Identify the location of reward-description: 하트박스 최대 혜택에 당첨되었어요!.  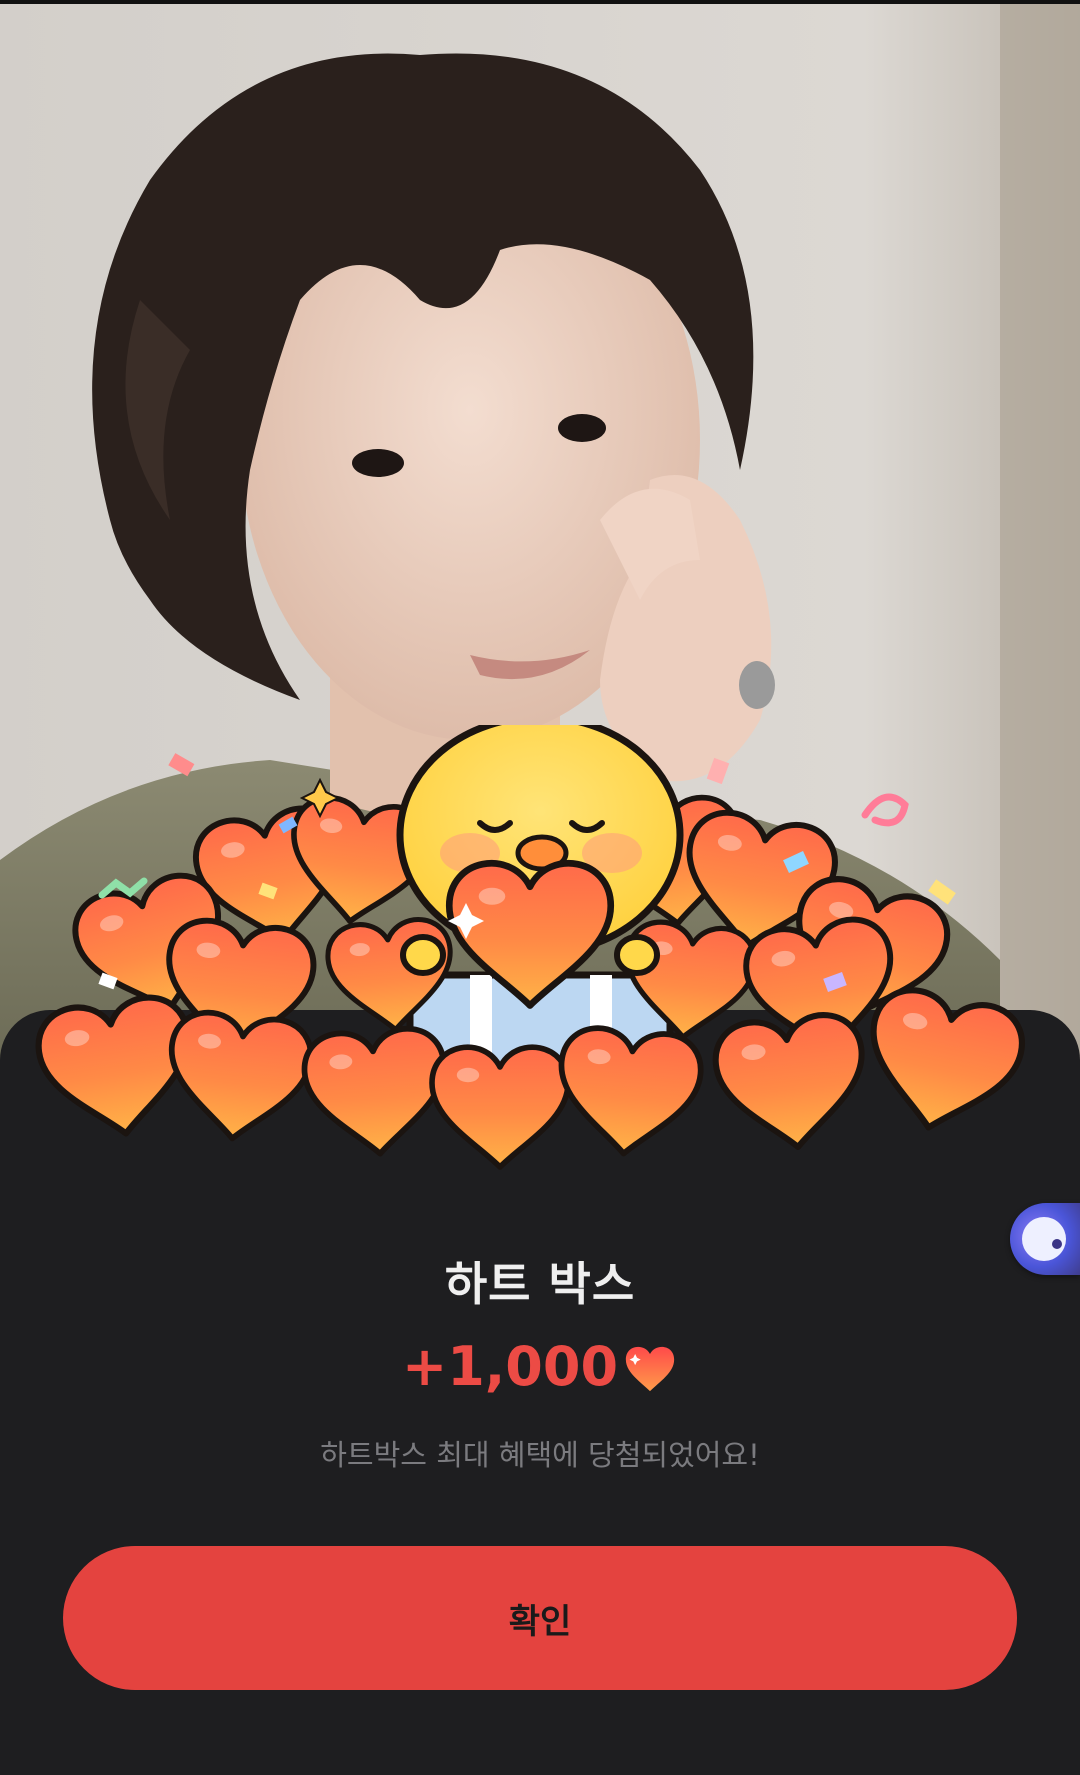
(540, 1455).